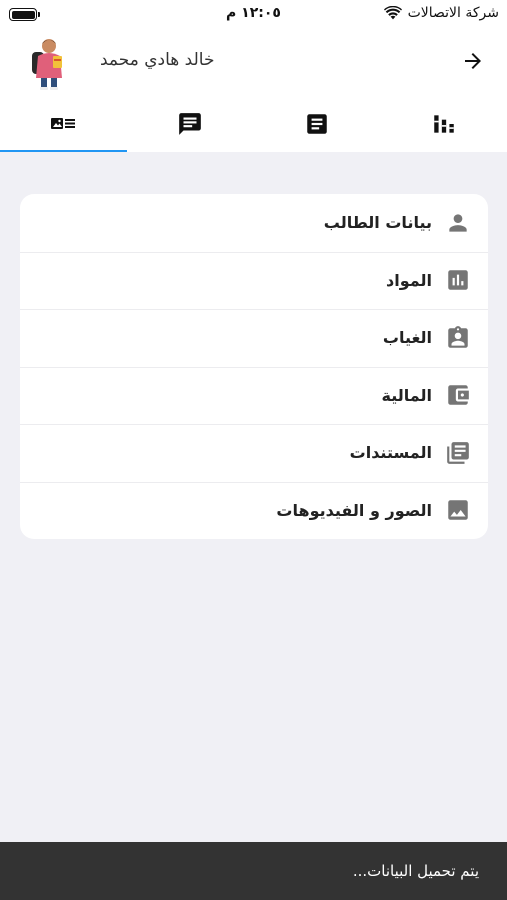  I want to click on person-icon, so click(458, 223).